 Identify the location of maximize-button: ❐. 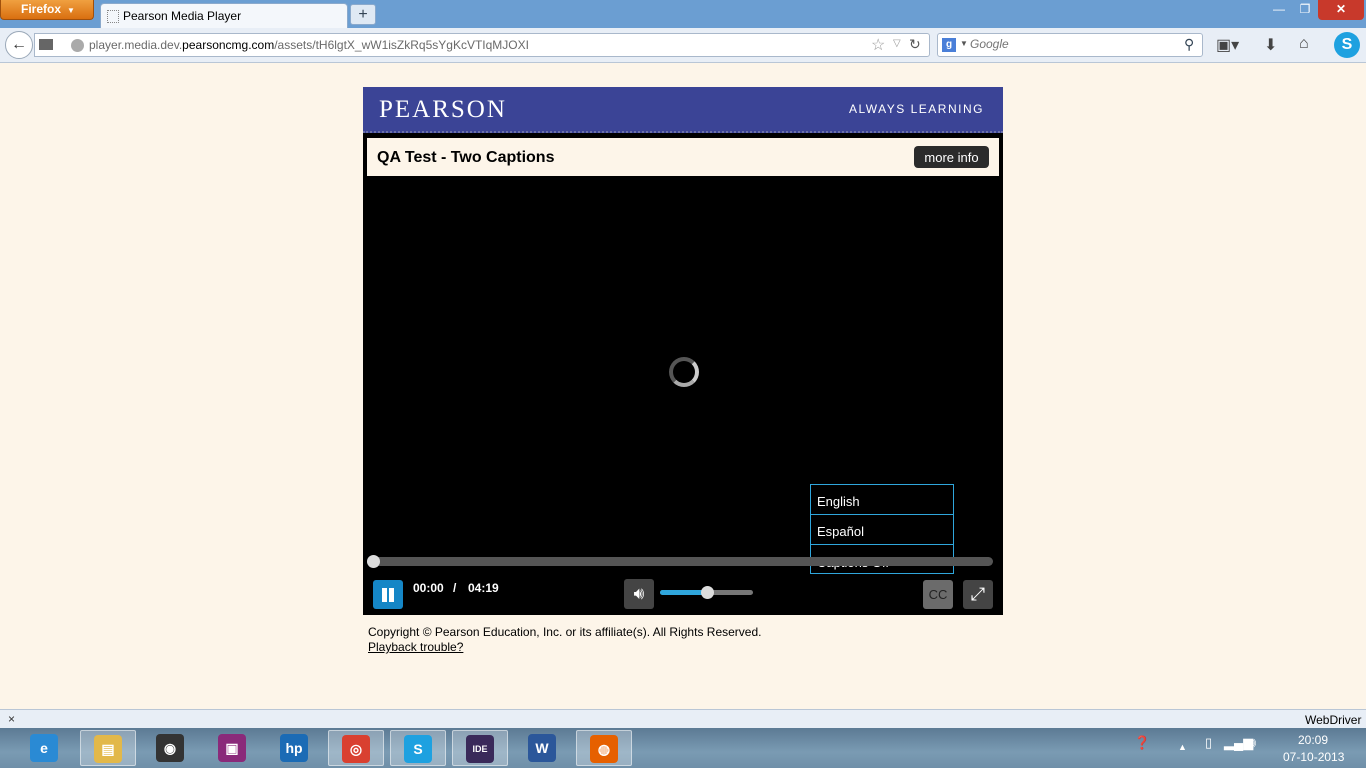
(1305, 10).